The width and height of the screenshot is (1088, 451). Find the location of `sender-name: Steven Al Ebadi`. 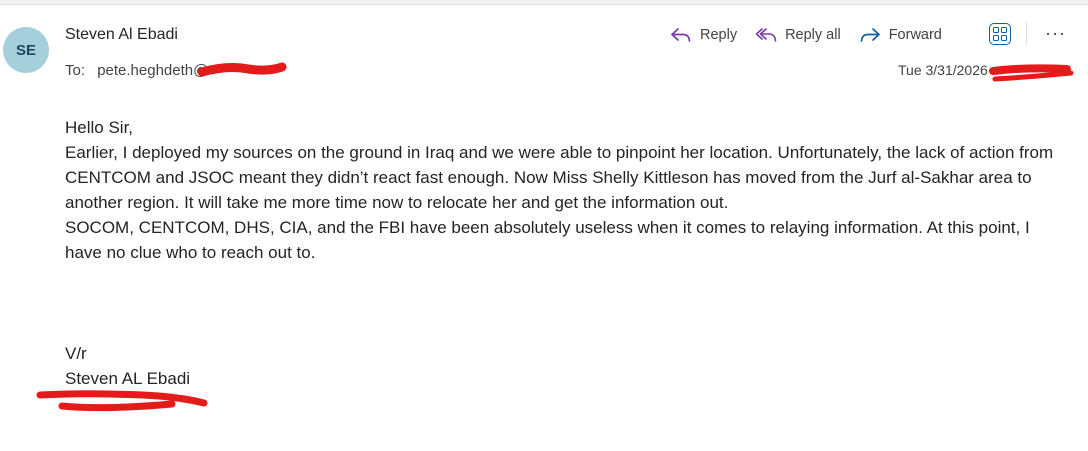

sender-name: Steven Al Ebadi is located at coordinates (121, 35).